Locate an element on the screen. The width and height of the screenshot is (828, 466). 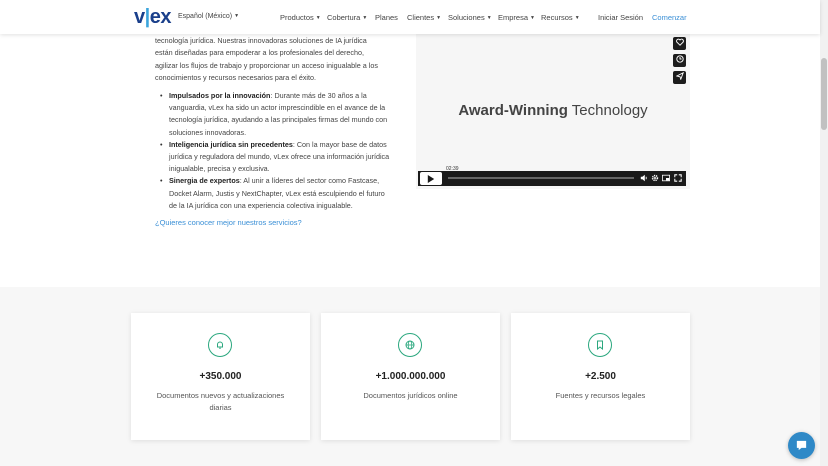
stat-card: +2.500 Fuentes y recursos legales is located at coordinates (600, 376).